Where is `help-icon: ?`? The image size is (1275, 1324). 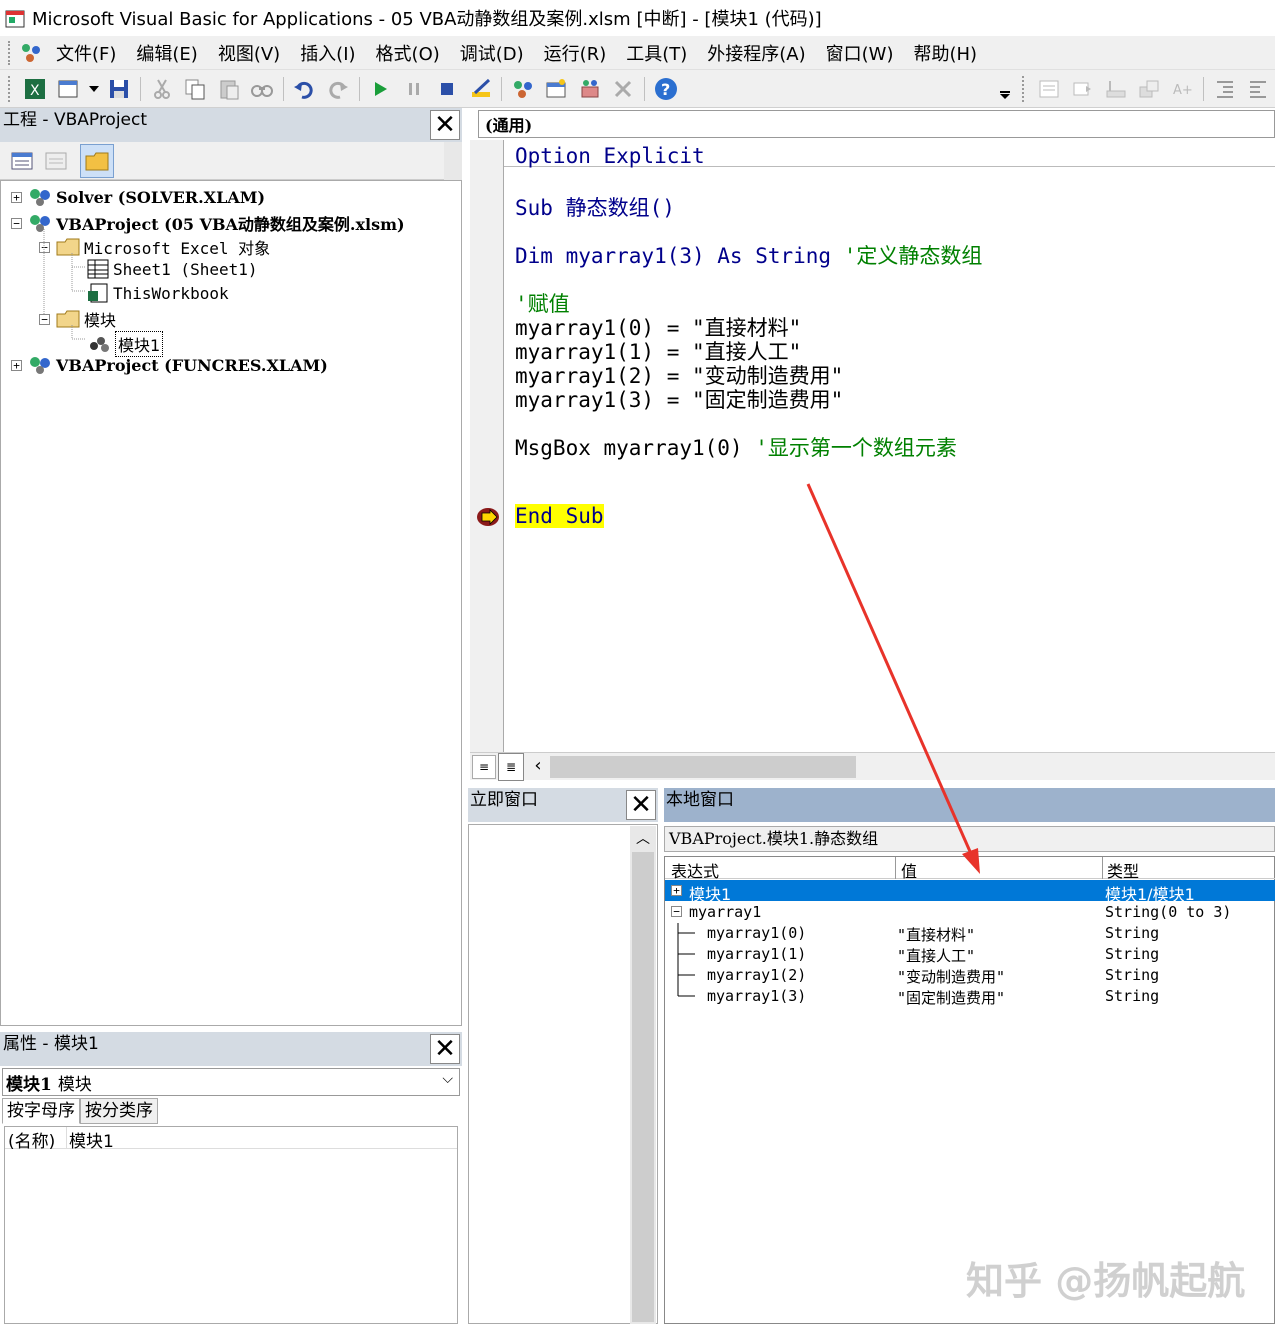 help-icon: ? is located at coordinates (665, 89).